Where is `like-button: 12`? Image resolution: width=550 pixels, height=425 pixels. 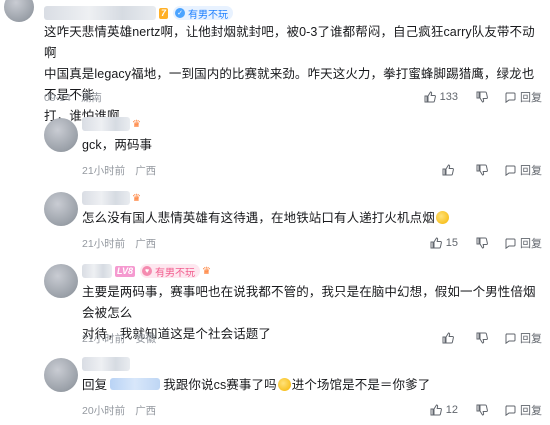 like-button: 12 is located at coordinates (444, 410).